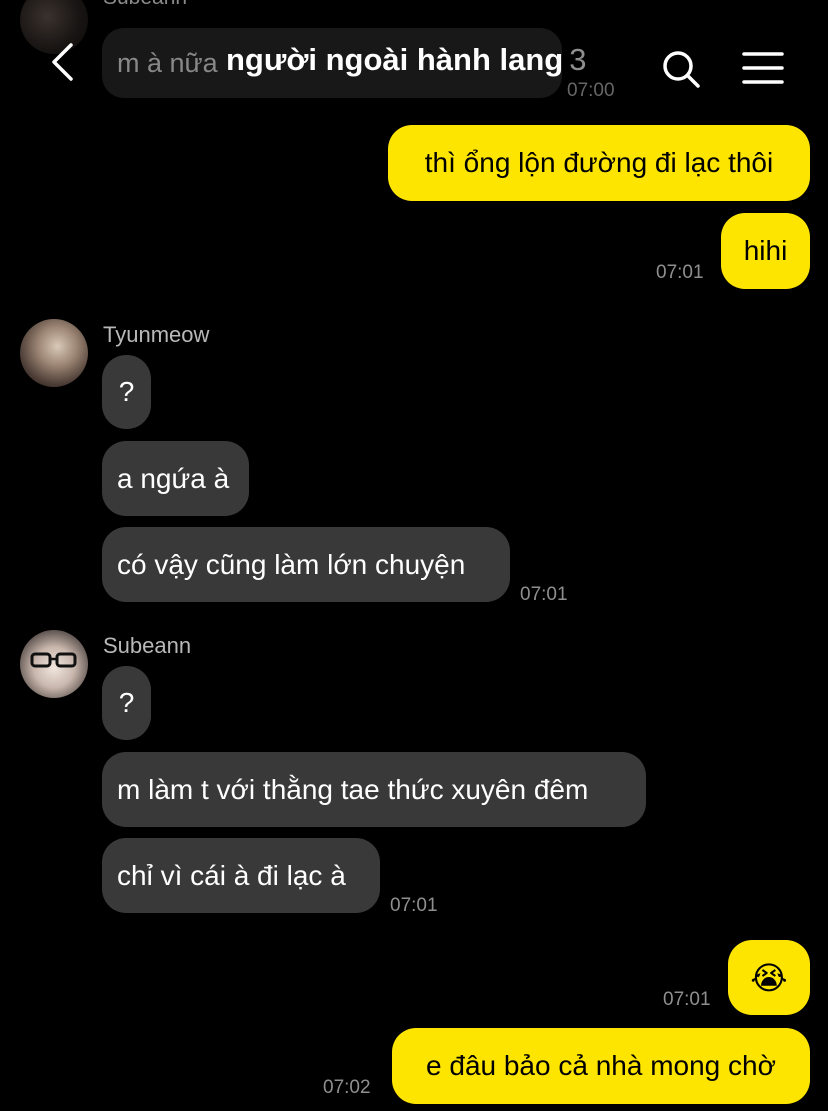 The image size is (828, 1111). I want to click on chat-title: người ngoài hành lang 3, so click(406, 60).